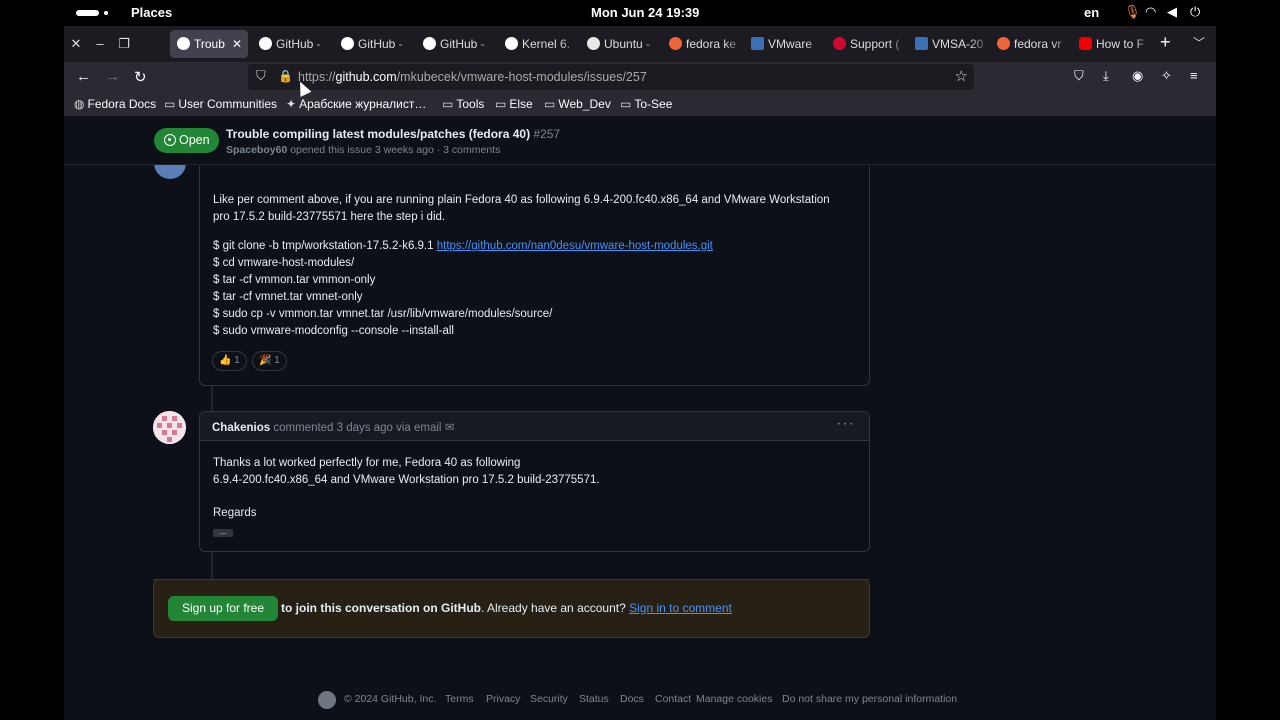 The image size is (1280, 720). Describe the element at coordinates (675, 43) in the screenshot. I see `brave-icon` at that location.